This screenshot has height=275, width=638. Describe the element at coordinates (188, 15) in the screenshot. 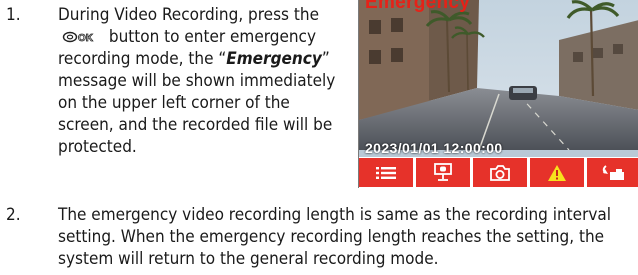

I see `step-1-before: During Video Recording, press the` at that location.